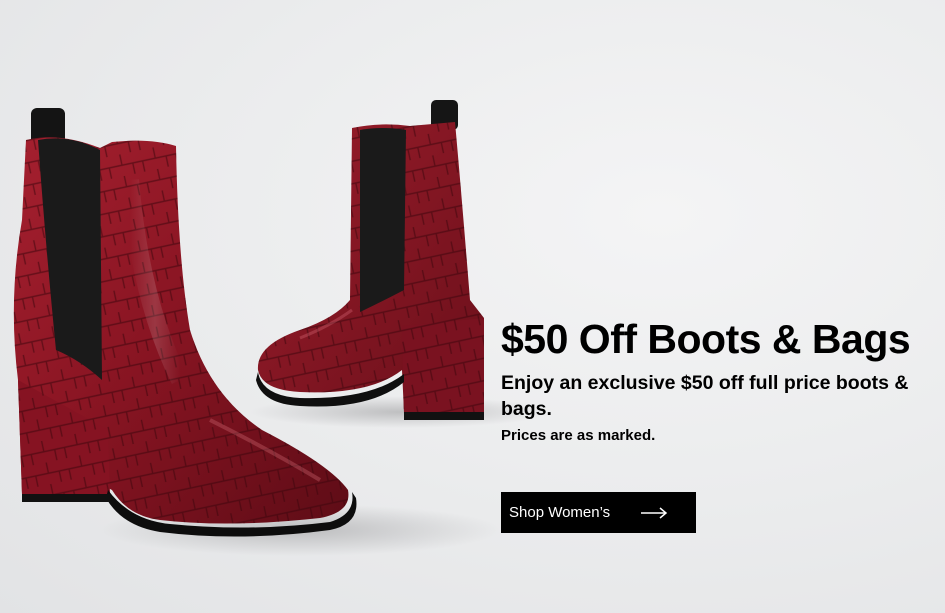 This screenshot has height=613, width=945. Describe the element at coordinates (560, 512) in the screenshot. I see `shop-womens-label: Shop Women’s` at that location.